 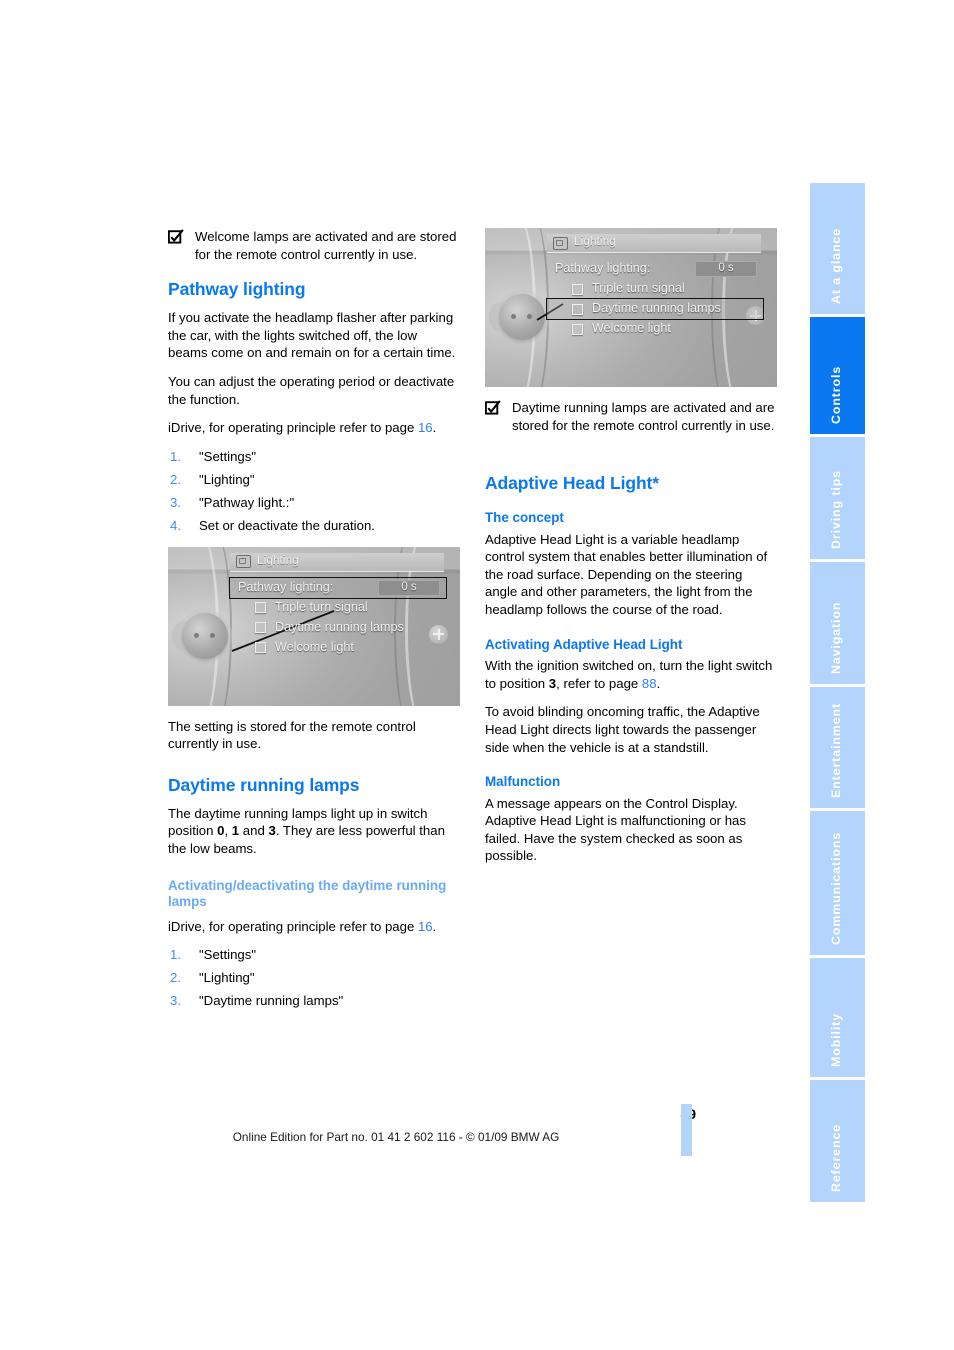 I want to click on step-text: "Pathway light.:", so click(x=247, y=502).